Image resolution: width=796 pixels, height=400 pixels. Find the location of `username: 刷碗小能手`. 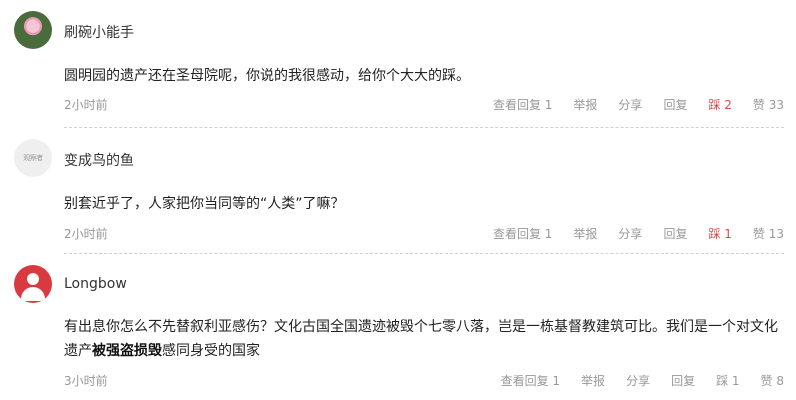

username: 刷碗小能手 is located at coordinates (99, 32).